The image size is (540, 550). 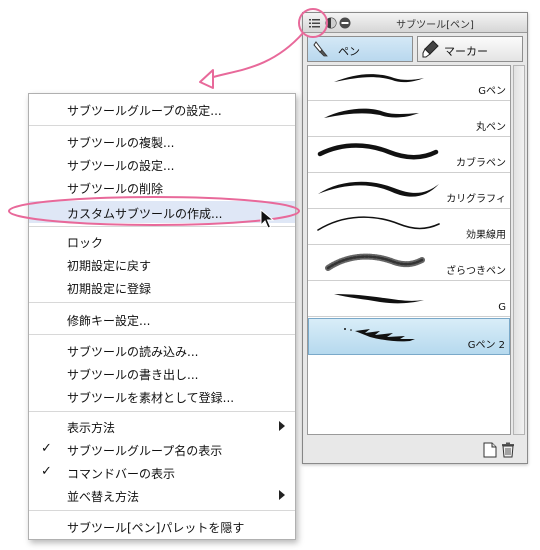 I want to click on menu-item-reset-default: 初期設定に戻す, so click(x=162, y=264).